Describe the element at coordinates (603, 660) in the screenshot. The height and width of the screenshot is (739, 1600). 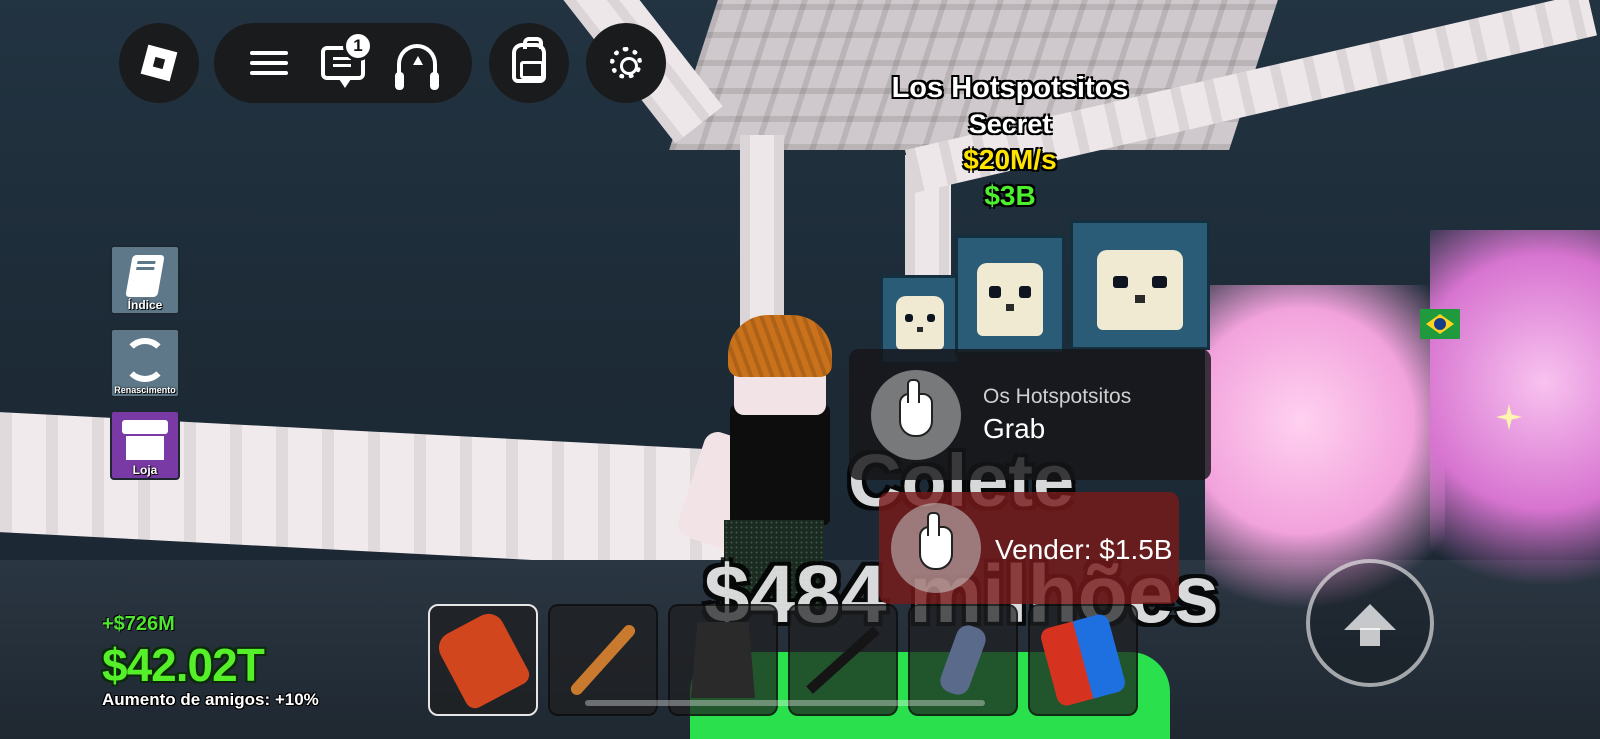
I see `baseball-bat-icon` at that location.